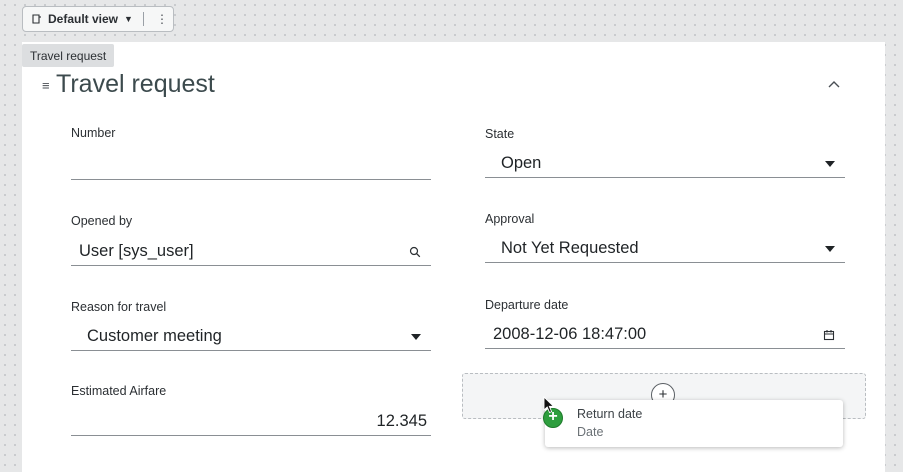 Image resolution: width=903 pixels, height=472 pixels. I want to click on departure-label: Departure date, so click(527, 305).